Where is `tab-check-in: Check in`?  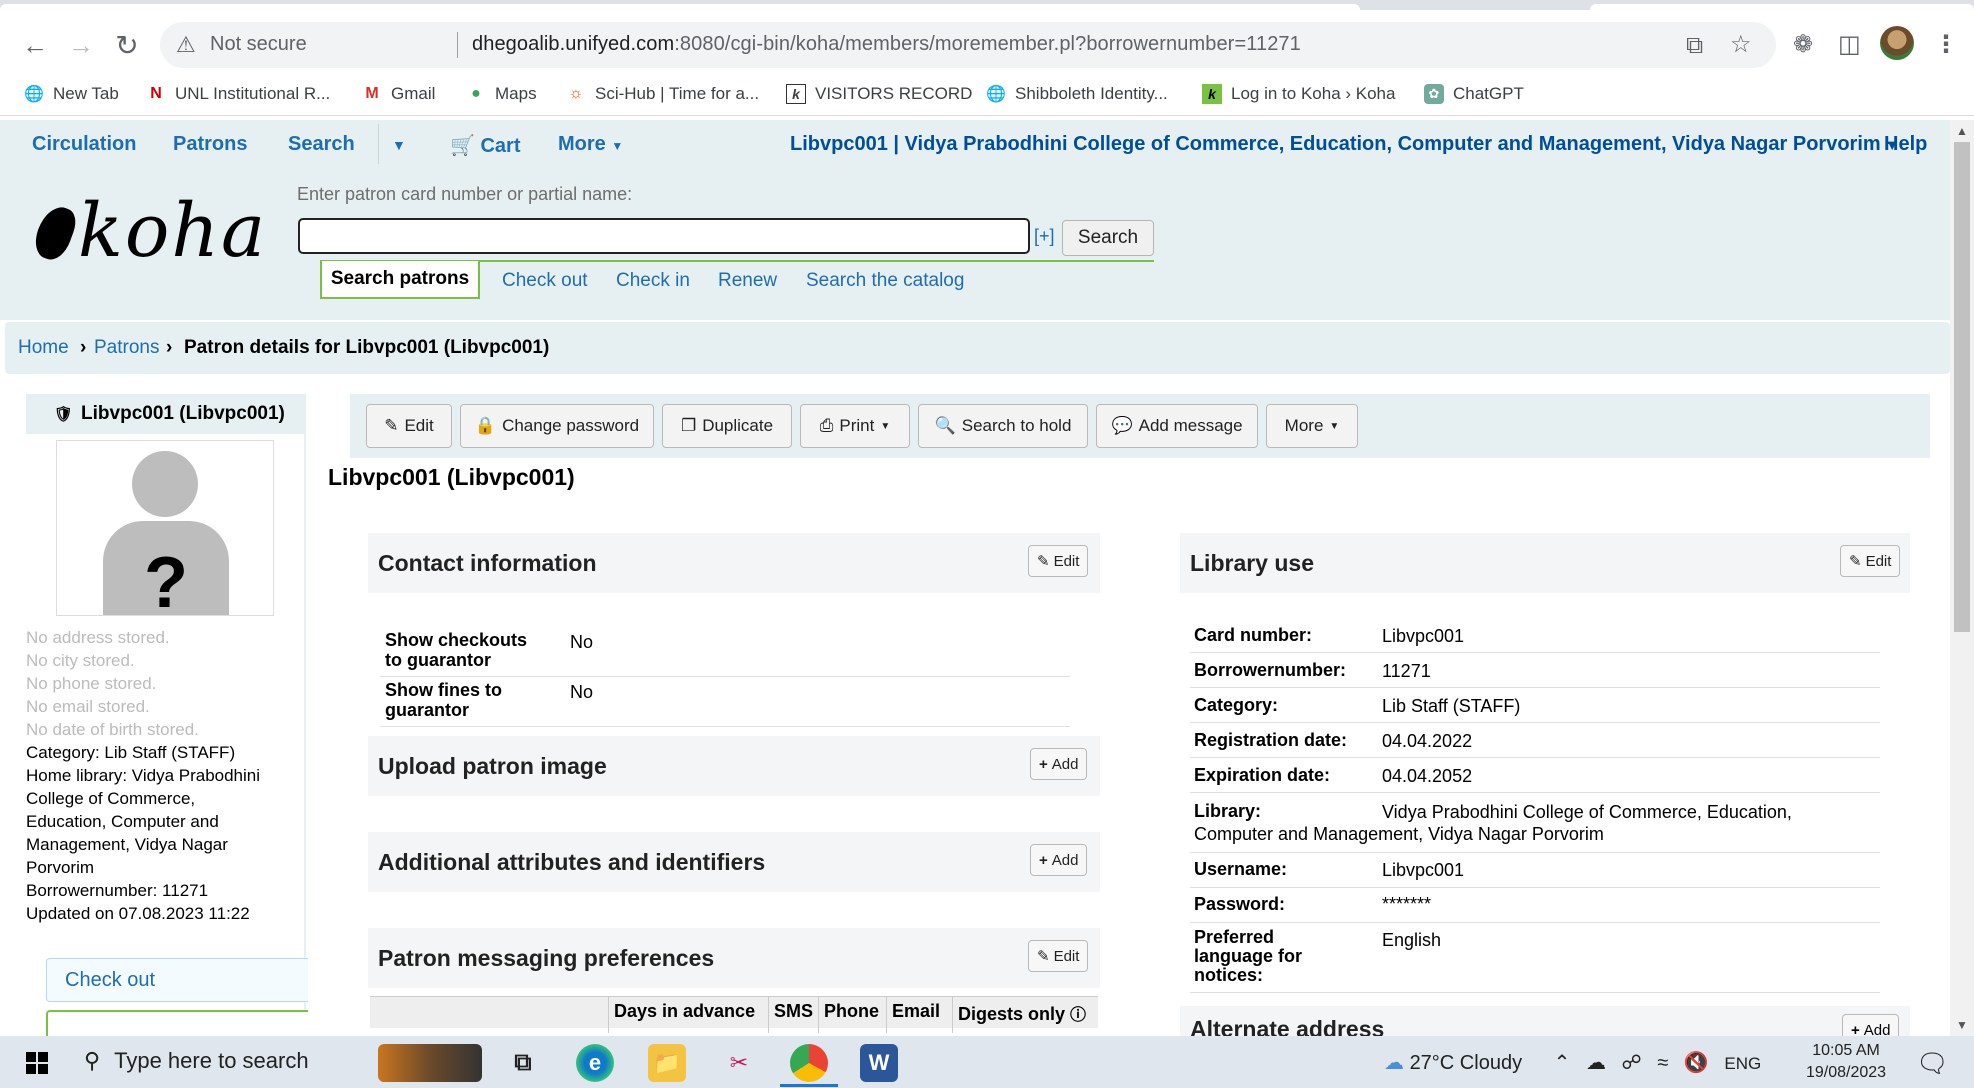
tab-check-in: Check in is located at coordinates (653, 281).